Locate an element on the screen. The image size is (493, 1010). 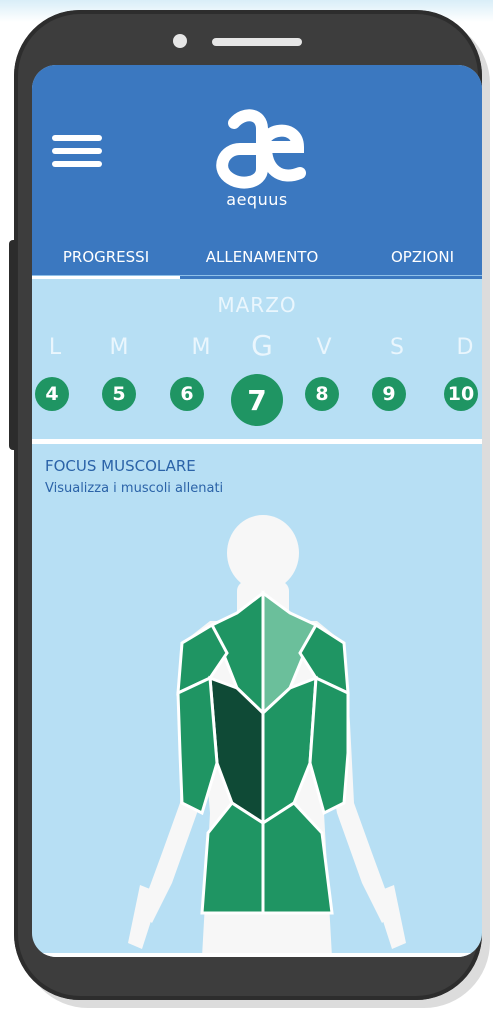
tab-progressi: PROGRESSI is located at coordinates (106, 260).